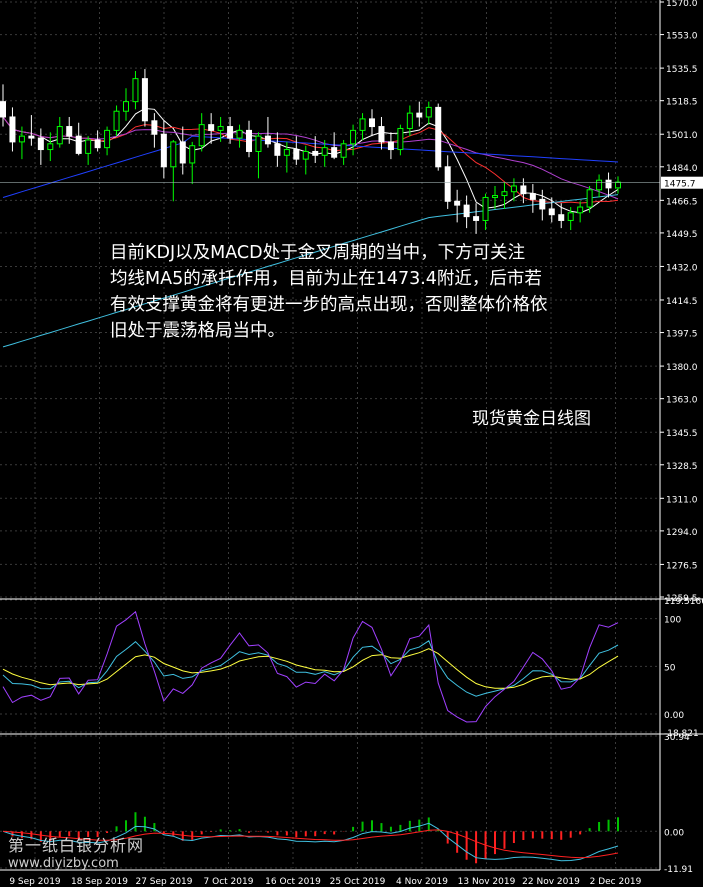 The image size is (703, 887). I want to click on price-tick-label: 1432.0, so click(682, 268).